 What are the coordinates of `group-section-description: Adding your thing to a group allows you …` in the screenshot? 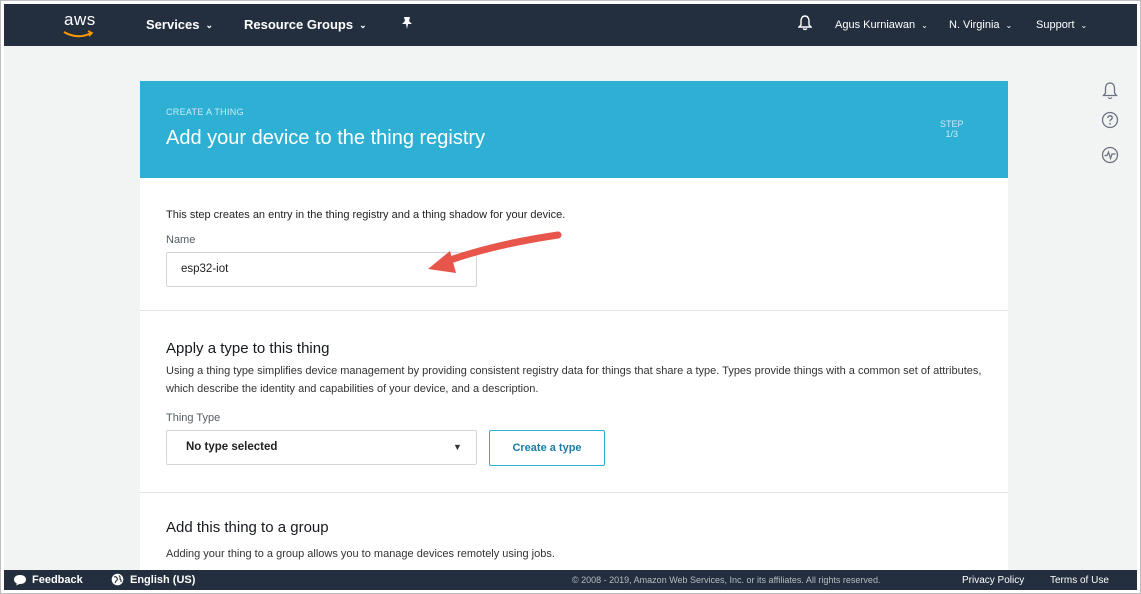 It's located at (360, 554).